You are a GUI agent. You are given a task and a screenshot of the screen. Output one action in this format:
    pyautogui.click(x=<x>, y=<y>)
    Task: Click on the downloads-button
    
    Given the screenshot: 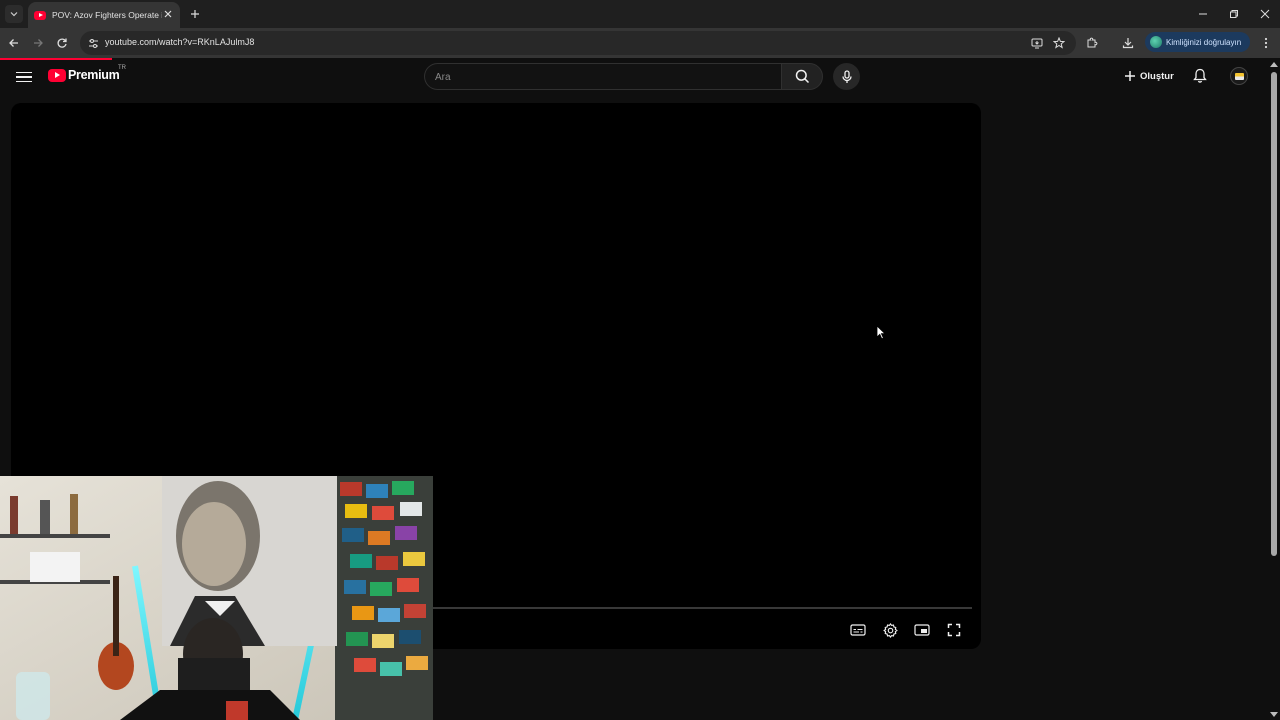 What is the action you would take?
    pyautogui.click(x=1128, y=43)
    